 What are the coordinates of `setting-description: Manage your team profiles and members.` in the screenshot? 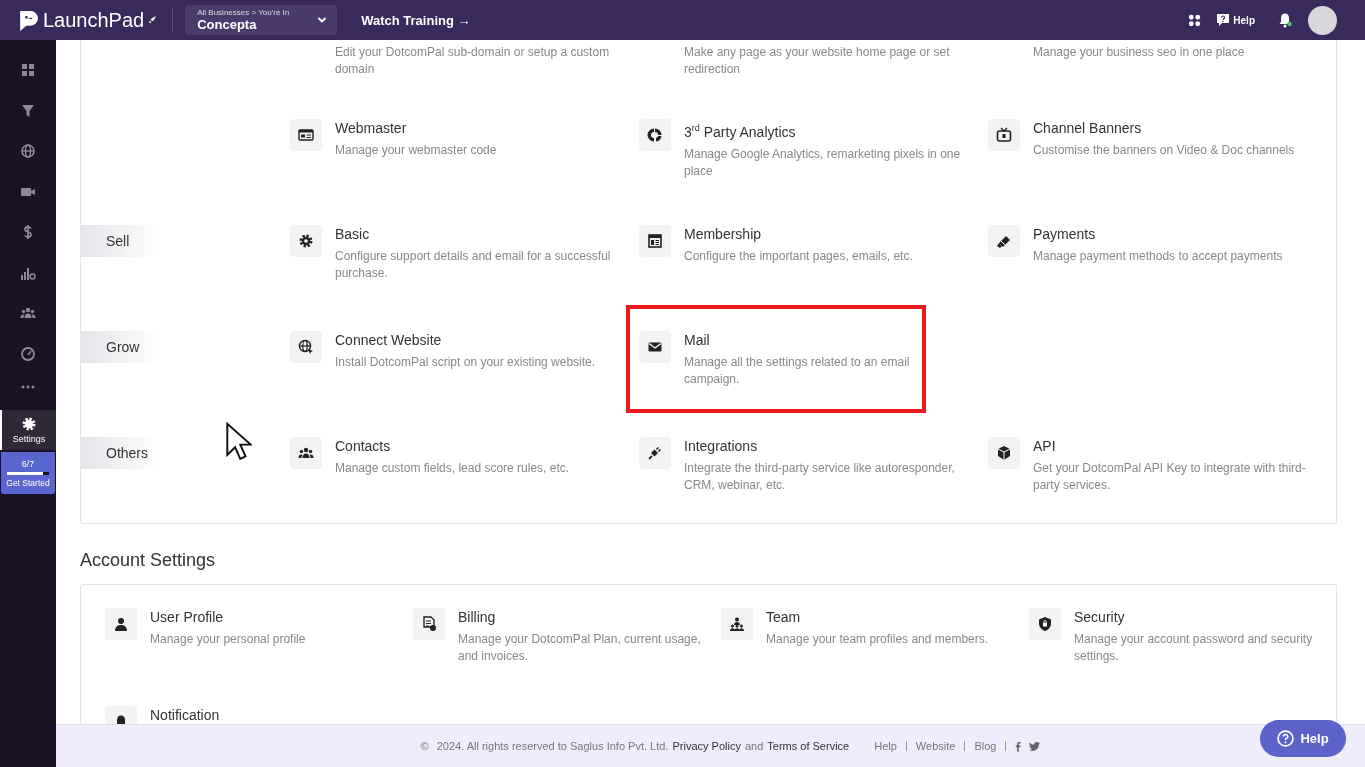 It's located at (877, 639).